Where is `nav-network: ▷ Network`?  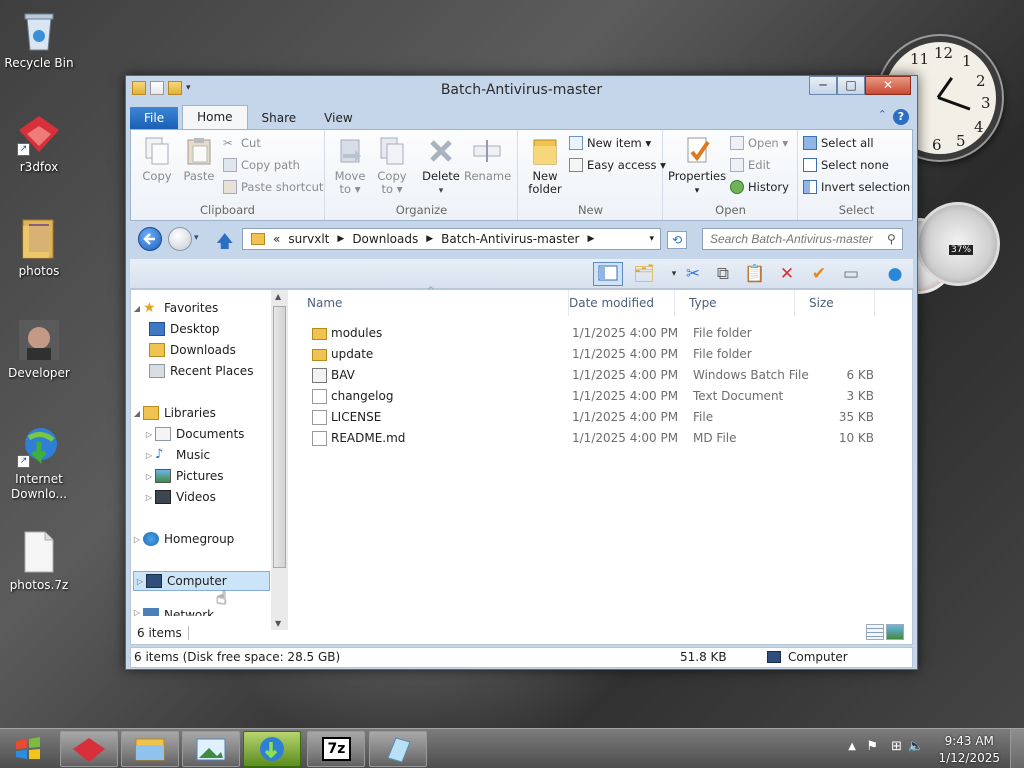 nav-network: ▷ Network is located at coordinates (172, 612).